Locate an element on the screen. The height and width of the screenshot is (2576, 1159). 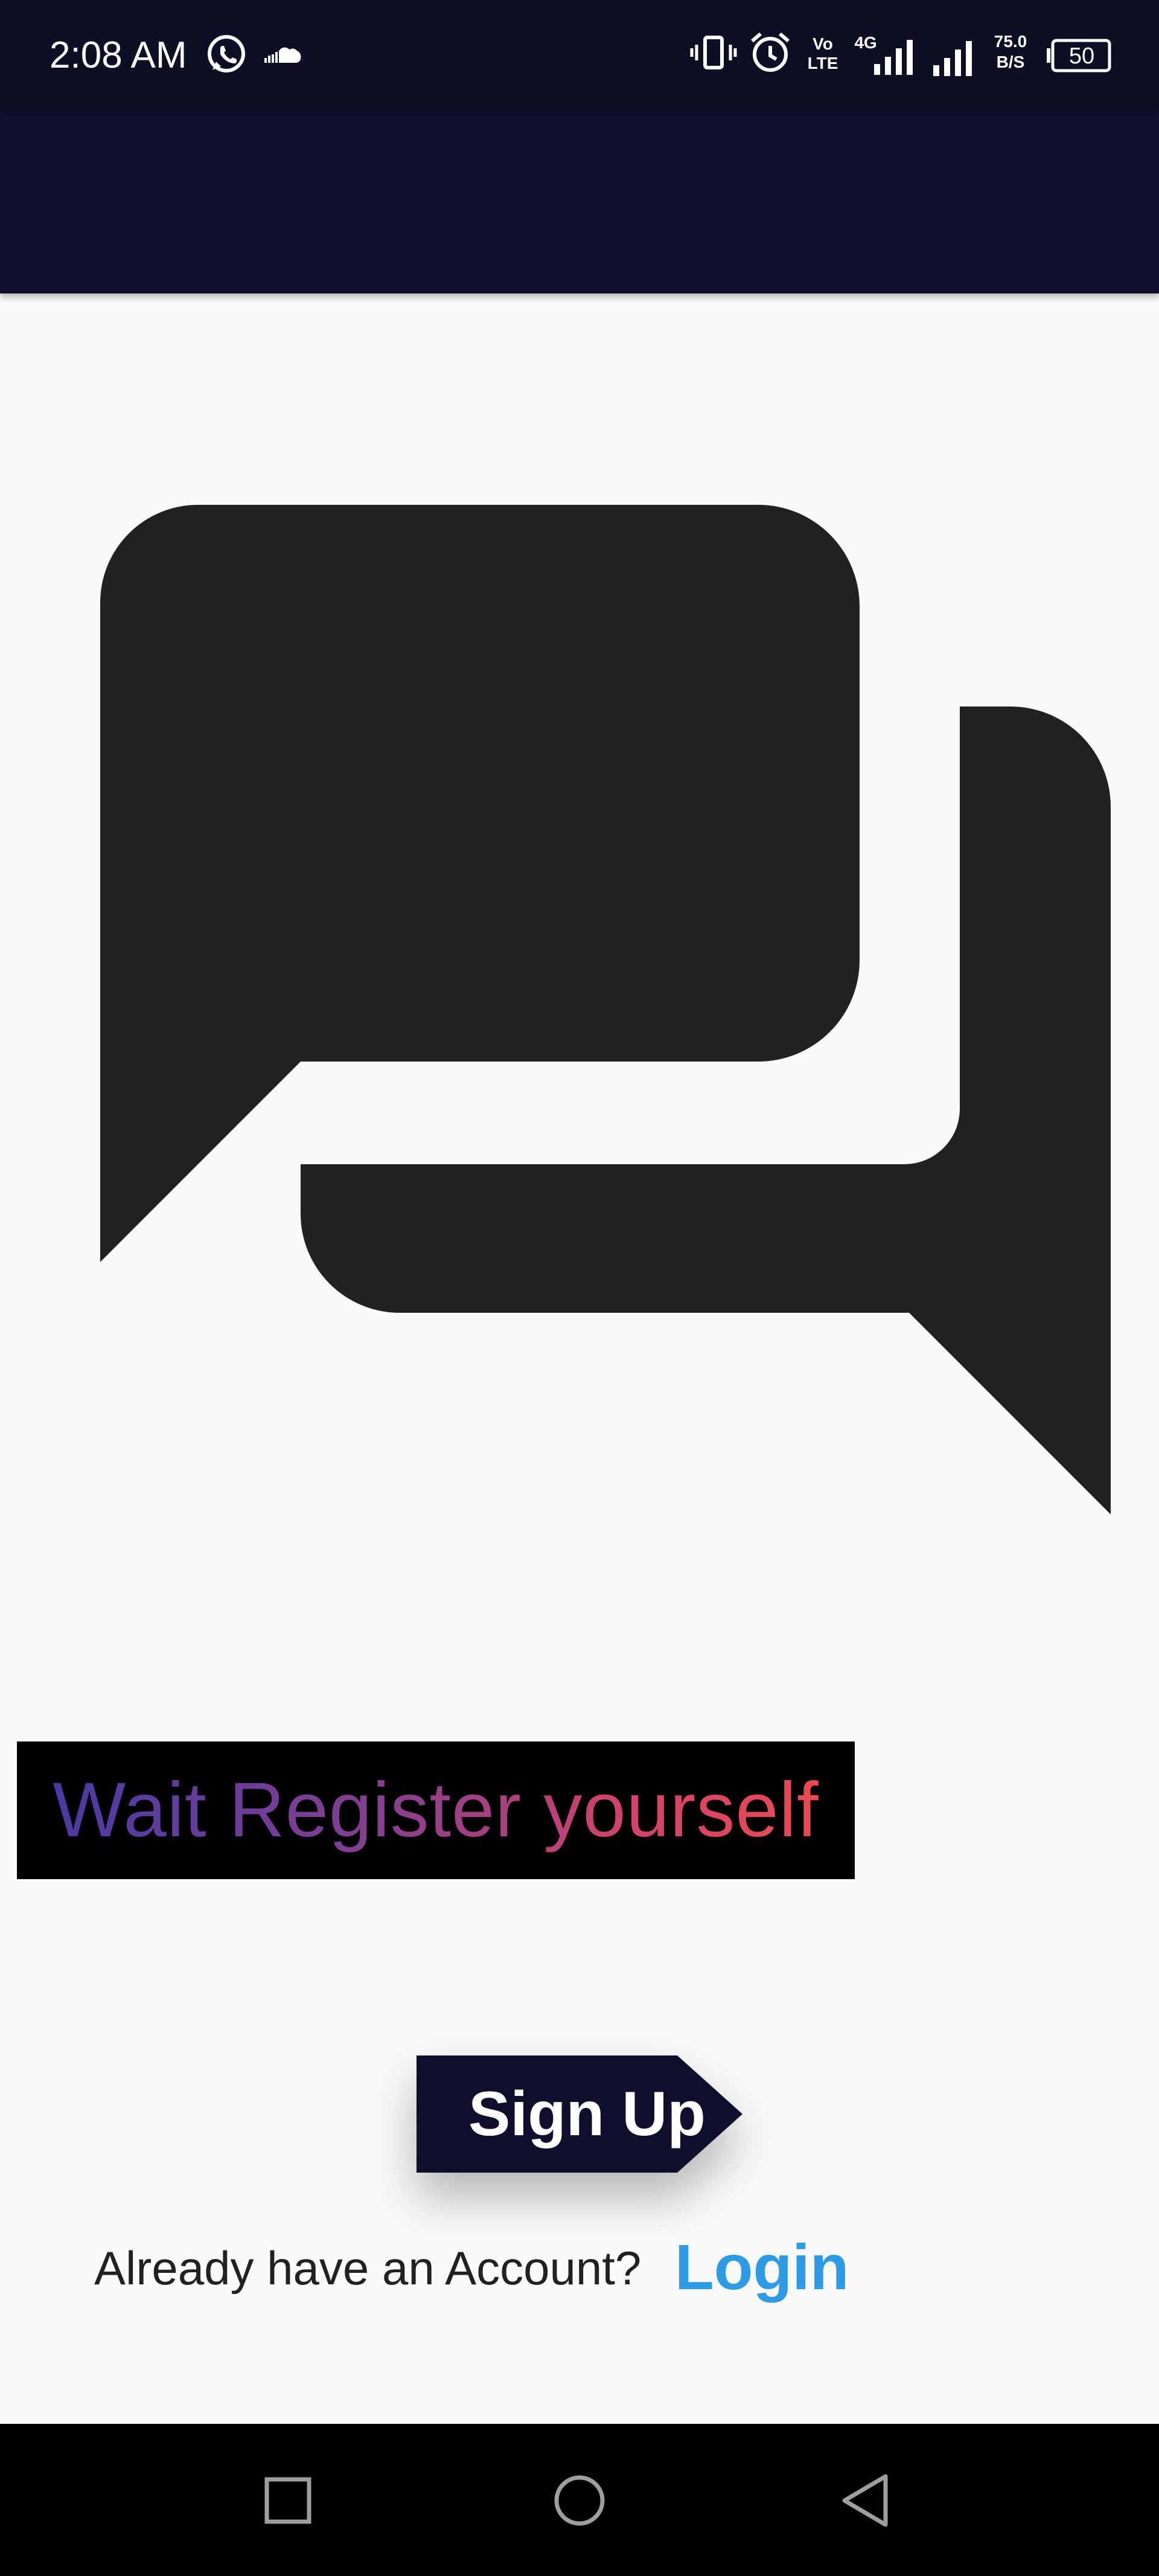
volte-label-bottom: LTE is located at coordinates (822, 63).